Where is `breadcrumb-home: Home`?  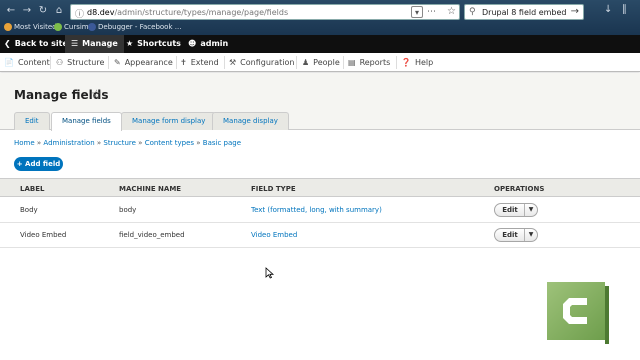
breadcrumb-home: Home is located at coordinates (24, 143).